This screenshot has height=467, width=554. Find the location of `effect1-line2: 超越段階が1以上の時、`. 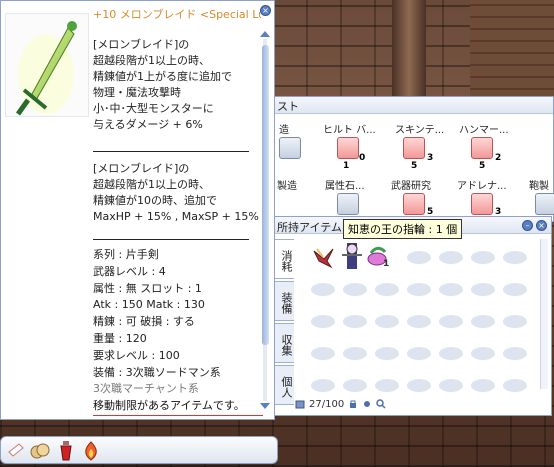

effect1-line2: 超越段階が1以上の時、 is located at coordinates (151, 60).